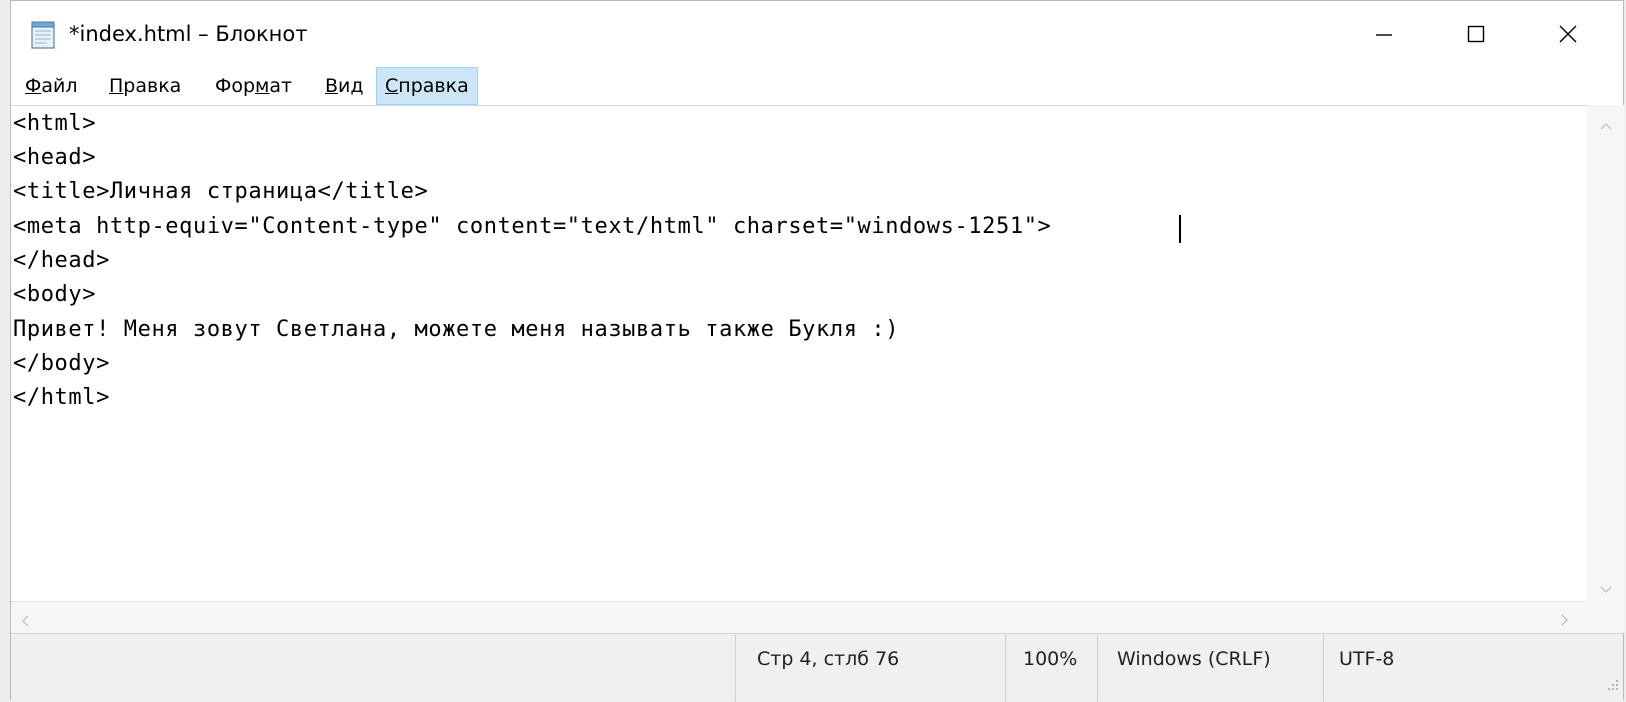 The width and height of the screenshot is (1626, 702). Describe the element at coordinates (392, 86) in the screenshot. I see `menu-help-mnemonic: С` at that location.